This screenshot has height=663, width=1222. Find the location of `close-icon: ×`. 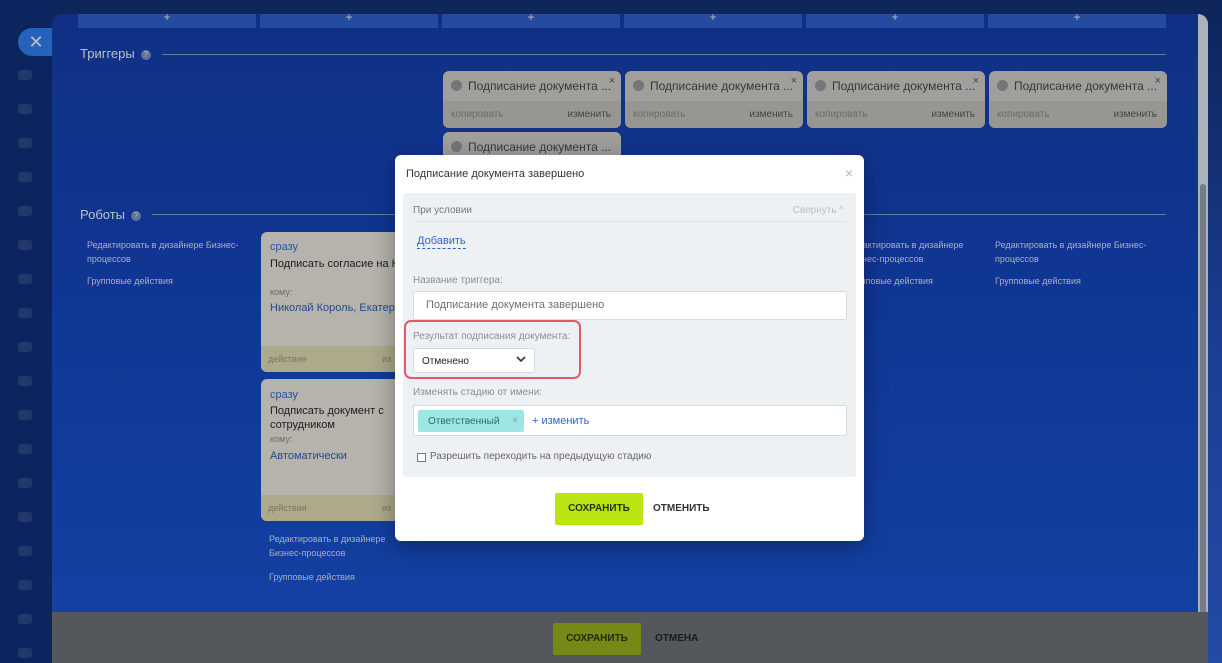

close-icon: × is located at coordinates (849, 173).